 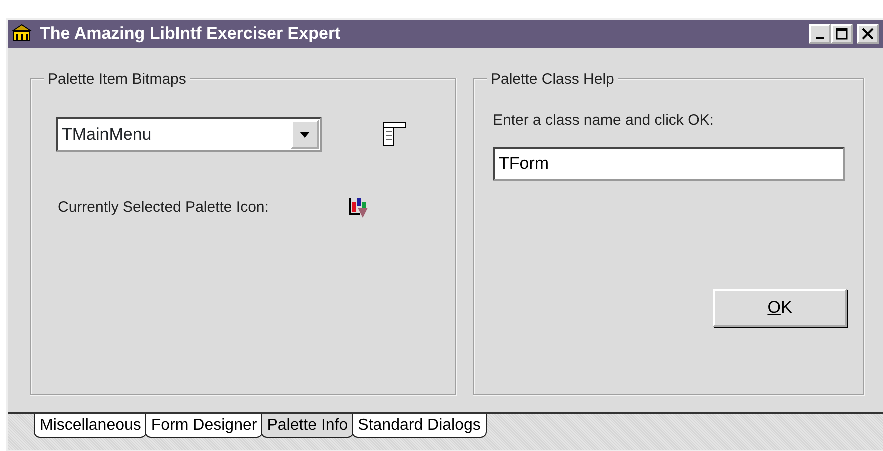 I want to click on ok-button: OK, so click(x=780, y=307).